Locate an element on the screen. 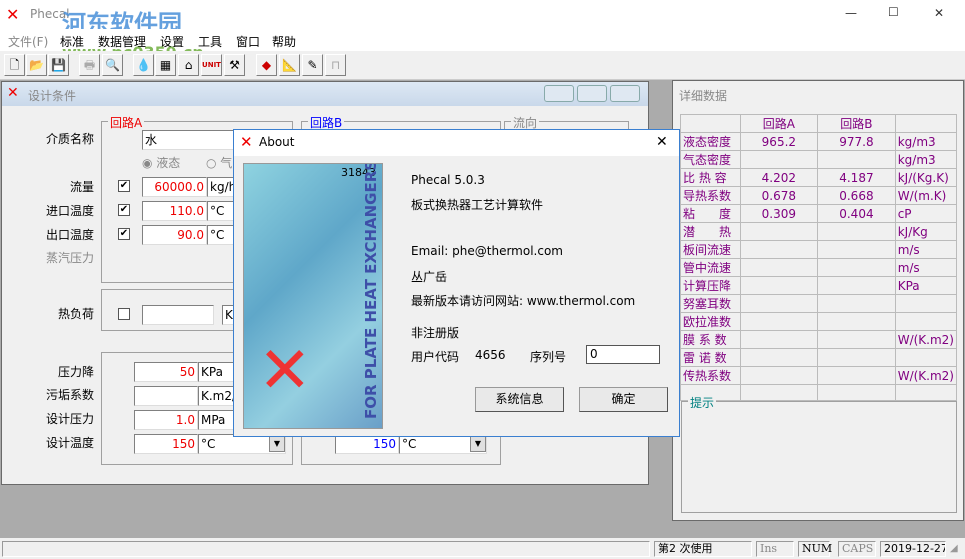  drop-icon: 💧 is located at coordinates (143, 65).